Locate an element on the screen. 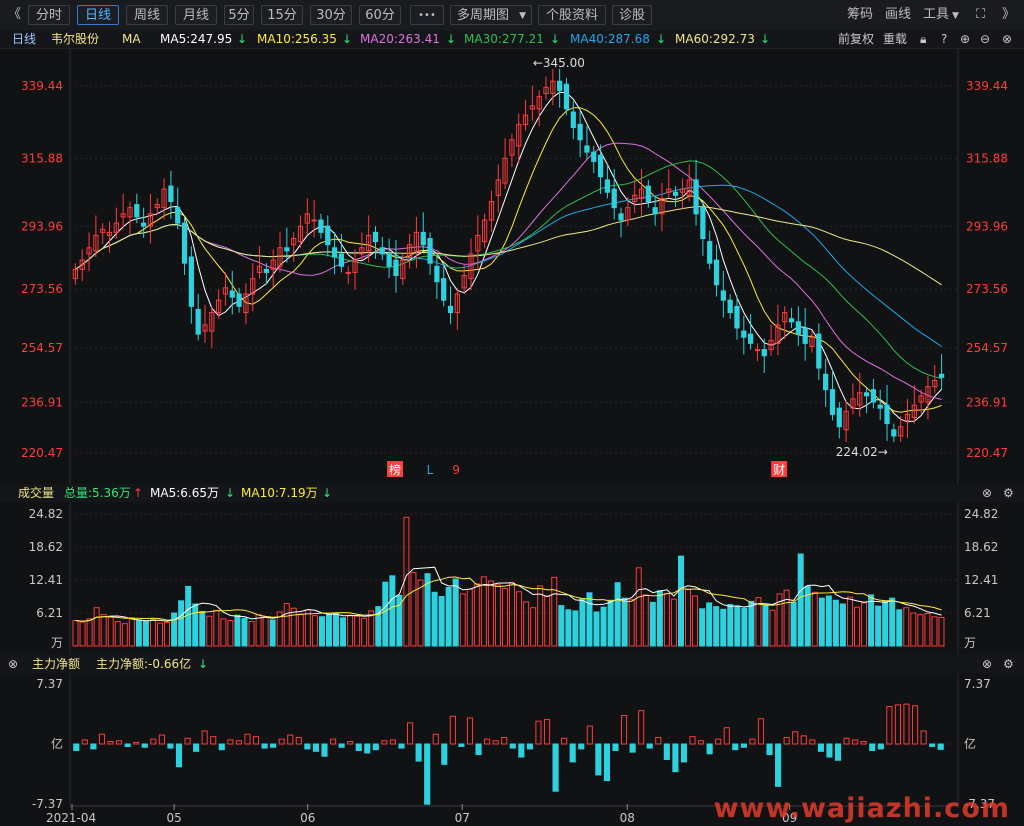 The width and height of the screenshot is (1024, 826). candle-up is located at coordinates (314, 220).